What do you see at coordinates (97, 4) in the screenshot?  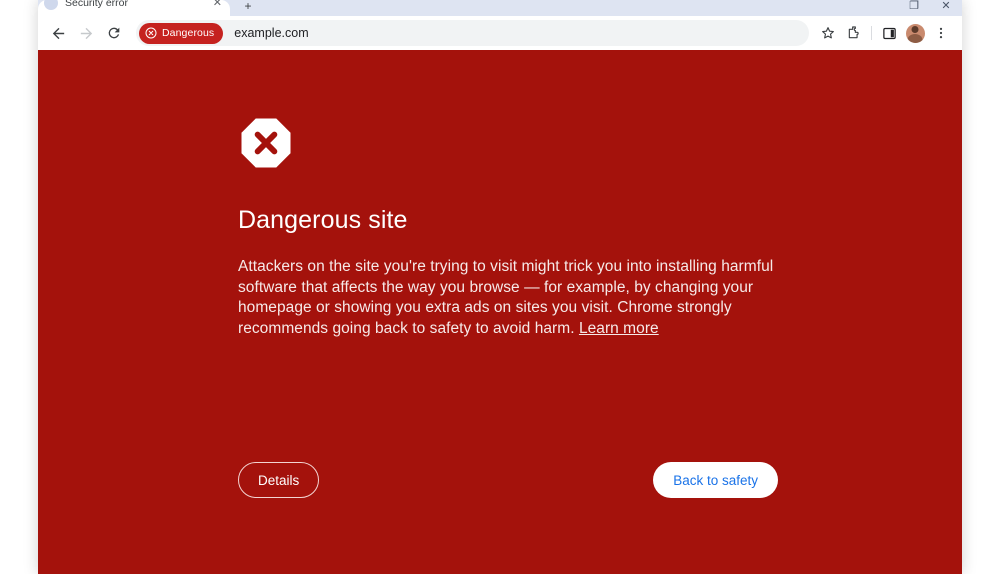 I see `tab-title: Security error` at bounding box center [97, 4].